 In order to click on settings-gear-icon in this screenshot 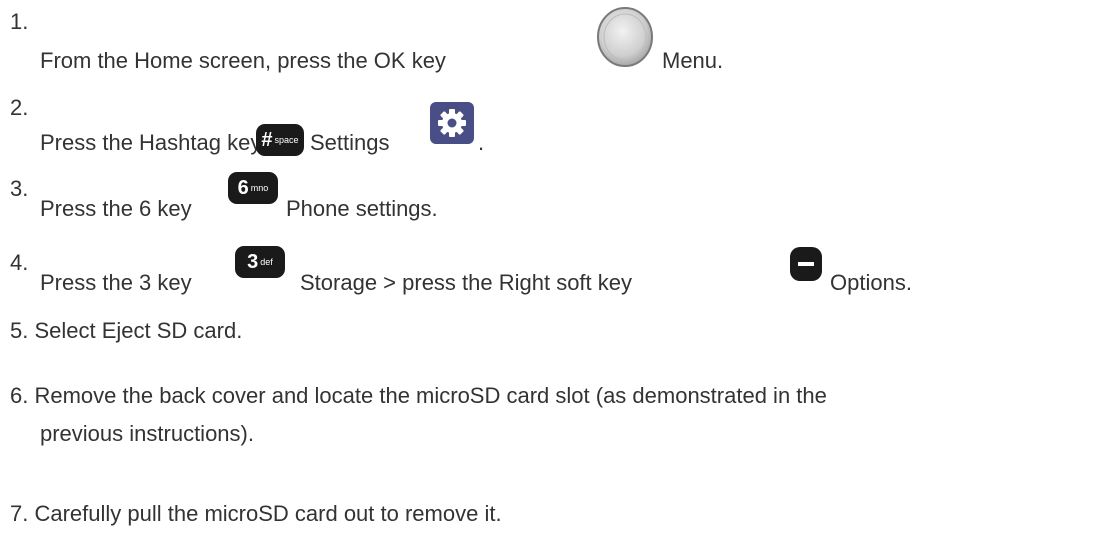, I will do `click(452, 123)`.